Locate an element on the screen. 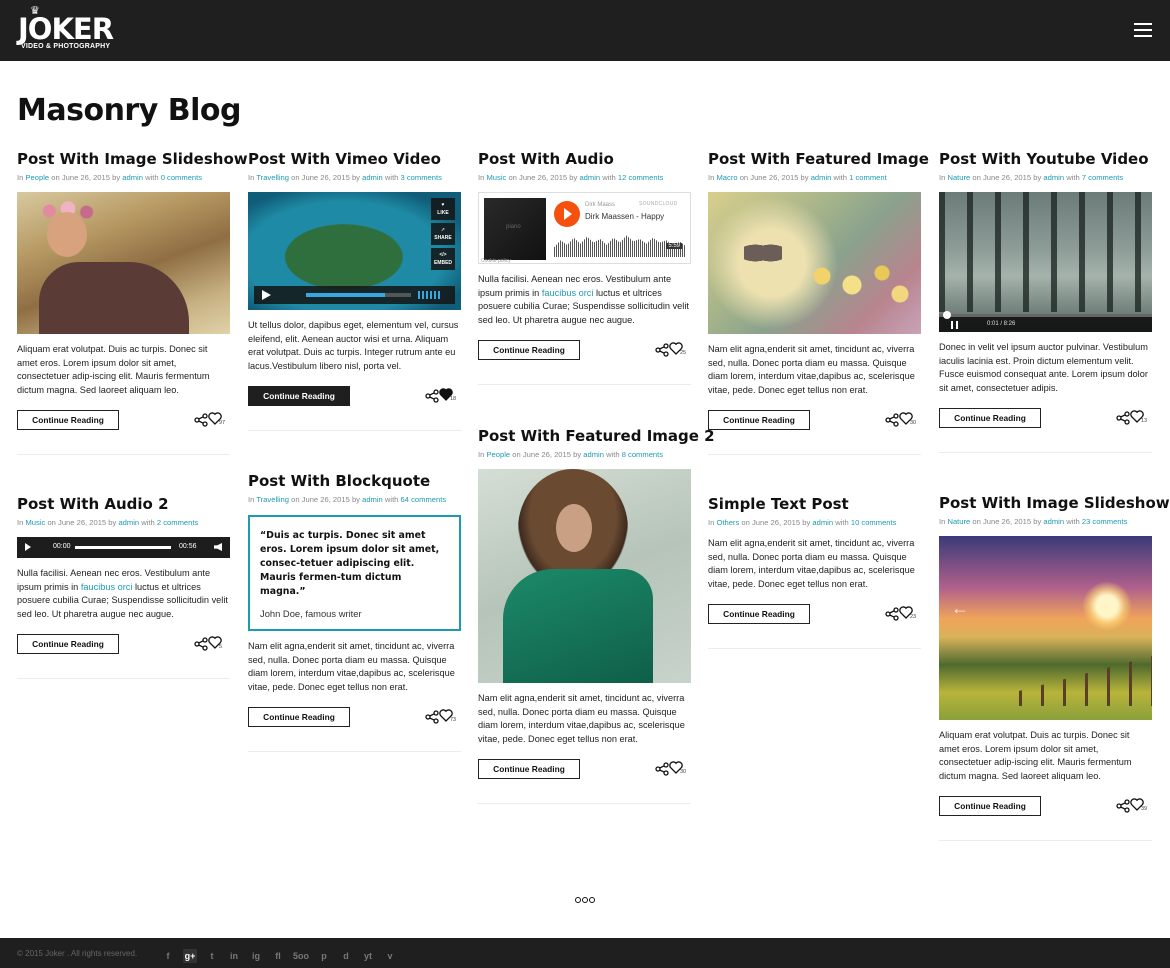 This screenshot has width=1170, height=968. social-icon-9: yt is located at coordinates (368, 956).